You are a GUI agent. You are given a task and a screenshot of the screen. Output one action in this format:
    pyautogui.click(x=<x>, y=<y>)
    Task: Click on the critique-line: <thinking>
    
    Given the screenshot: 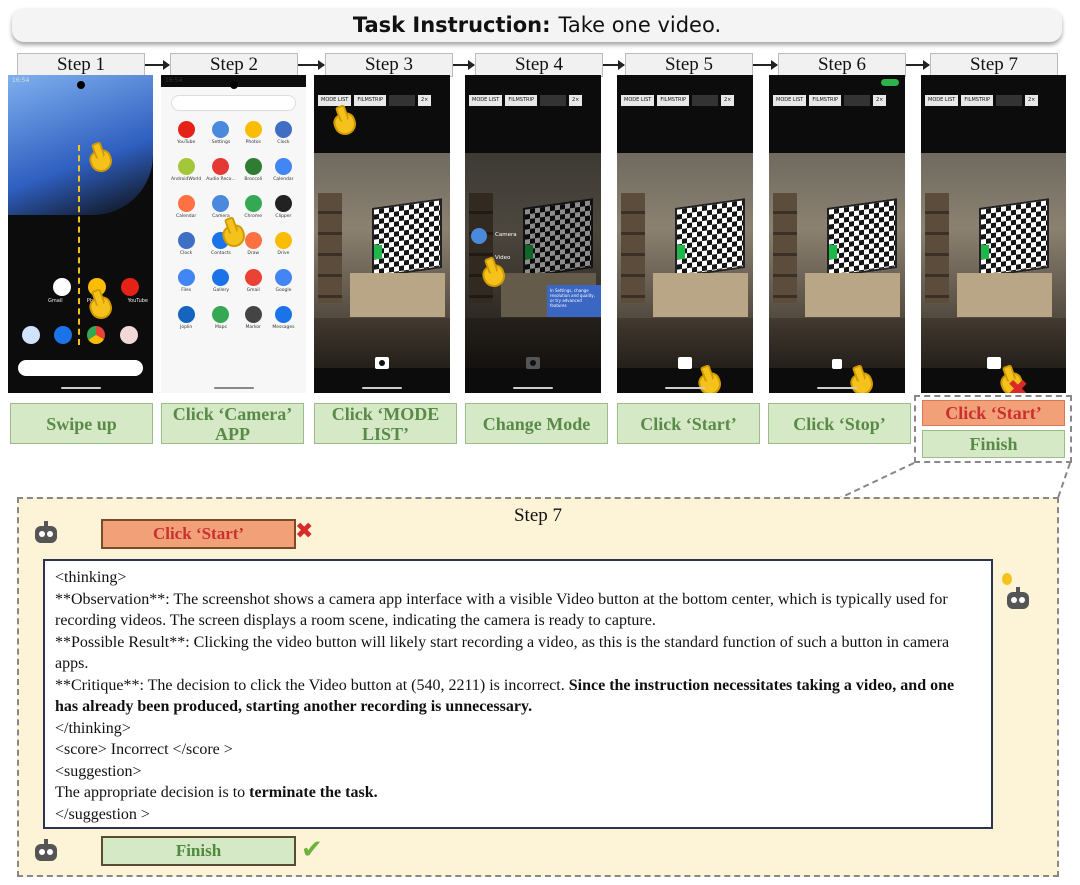 What is the action you would take?
    pyautogui.click(x=518, y=578)
    